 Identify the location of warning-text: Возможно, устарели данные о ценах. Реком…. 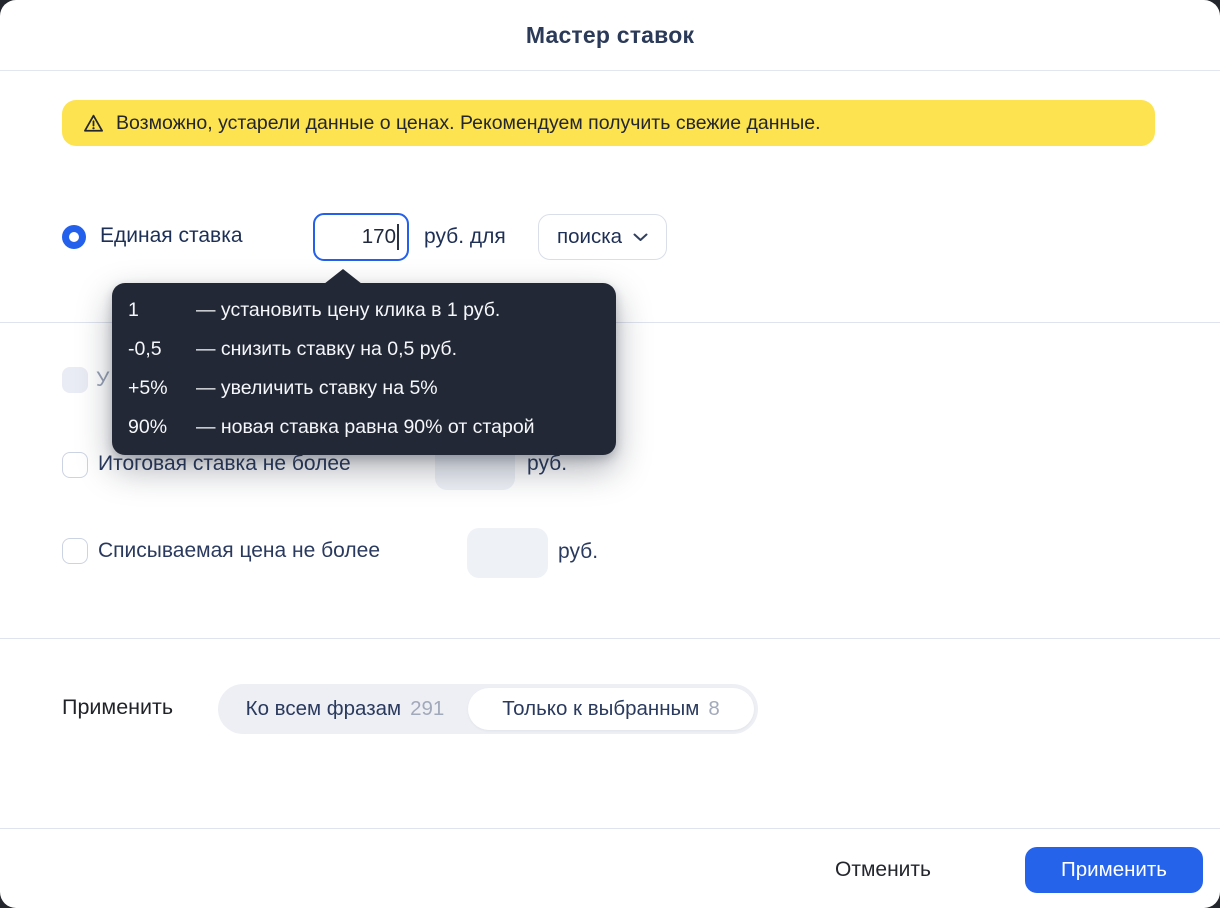
(468, 122).